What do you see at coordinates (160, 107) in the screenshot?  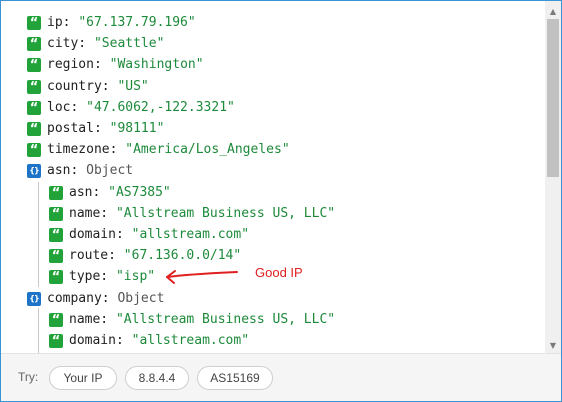 I see `json-value: "47.6062,-122.3321"` at bounding box center [160, 107].